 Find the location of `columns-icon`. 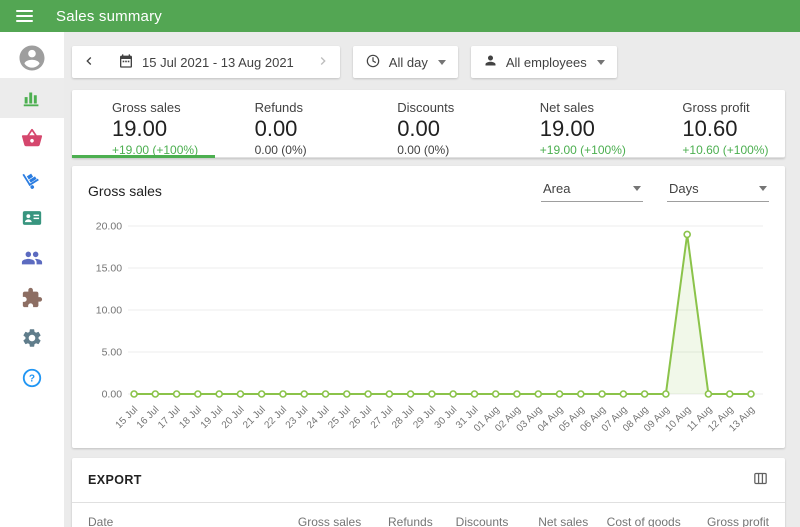

columns-icon is located at coordinates (760, 480).